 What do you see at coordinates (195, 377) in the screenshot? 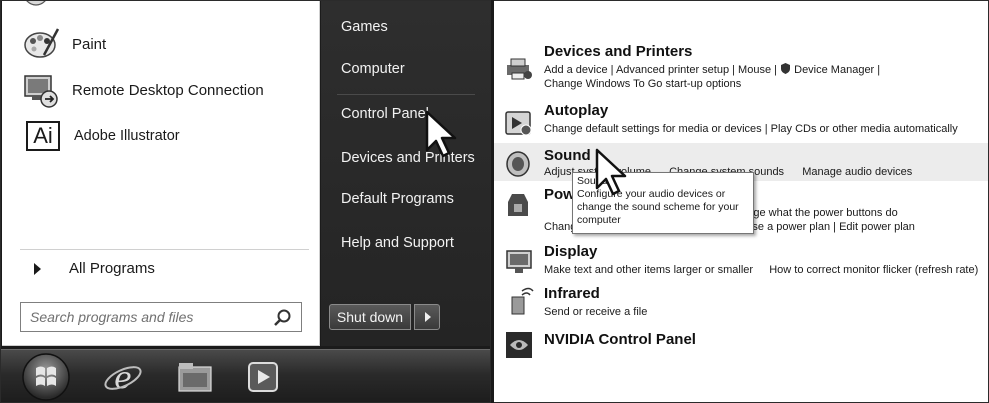
I see `windows-explorer-icon` at bounding box center [195, 377].